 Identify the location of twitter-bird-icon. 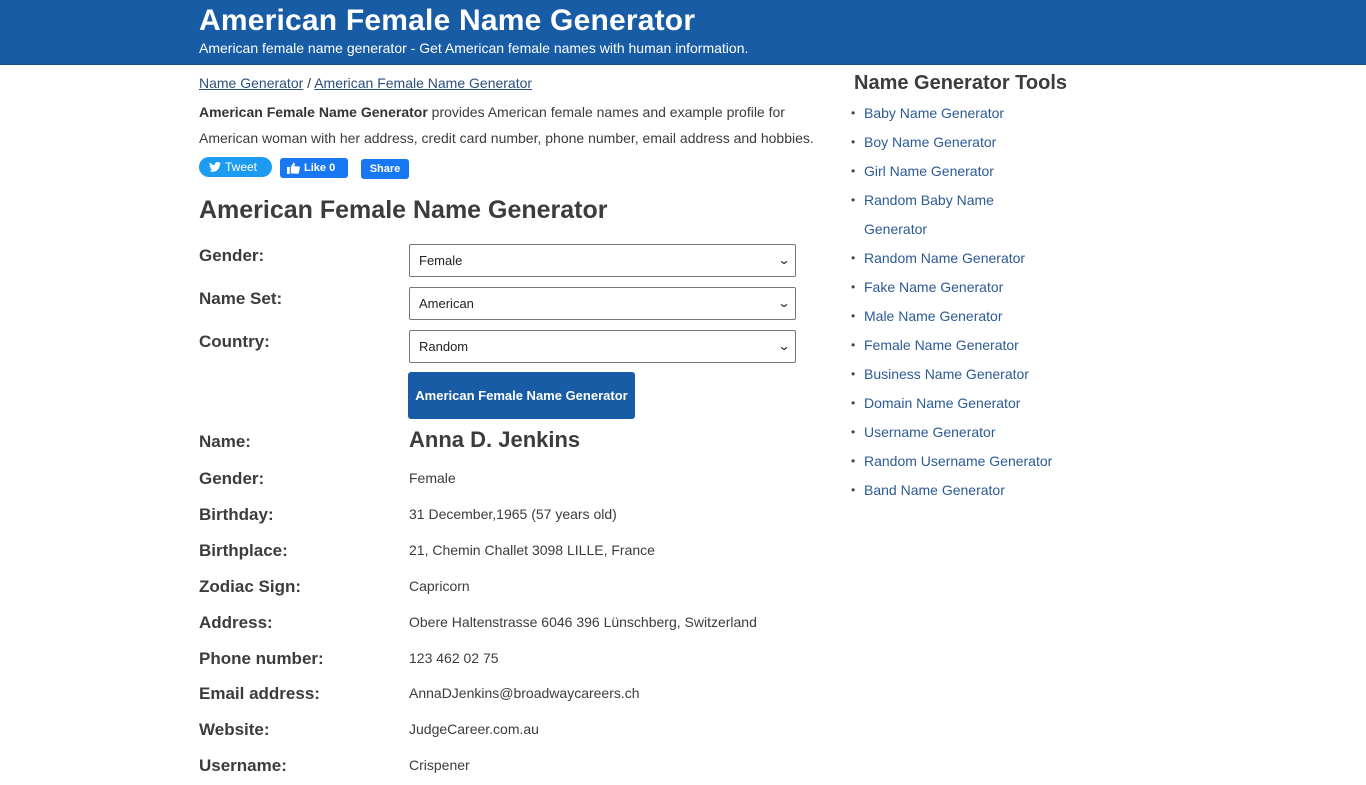
(215, 167).